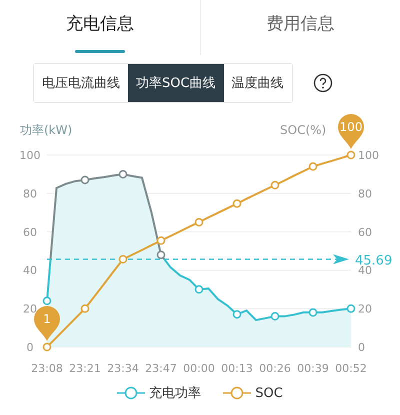 Image resolution: width=400 pixels, height=415 pixels. I want to click on tick-label: 23:47, so click(161, 368).